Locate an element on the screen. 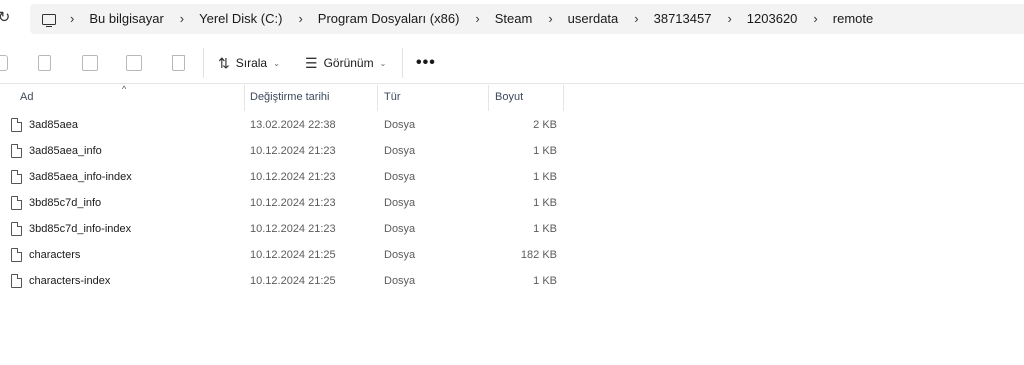 This screenshot has width=1024, height=365. column-header-size: Boyut is located at coordinates (509, 97).